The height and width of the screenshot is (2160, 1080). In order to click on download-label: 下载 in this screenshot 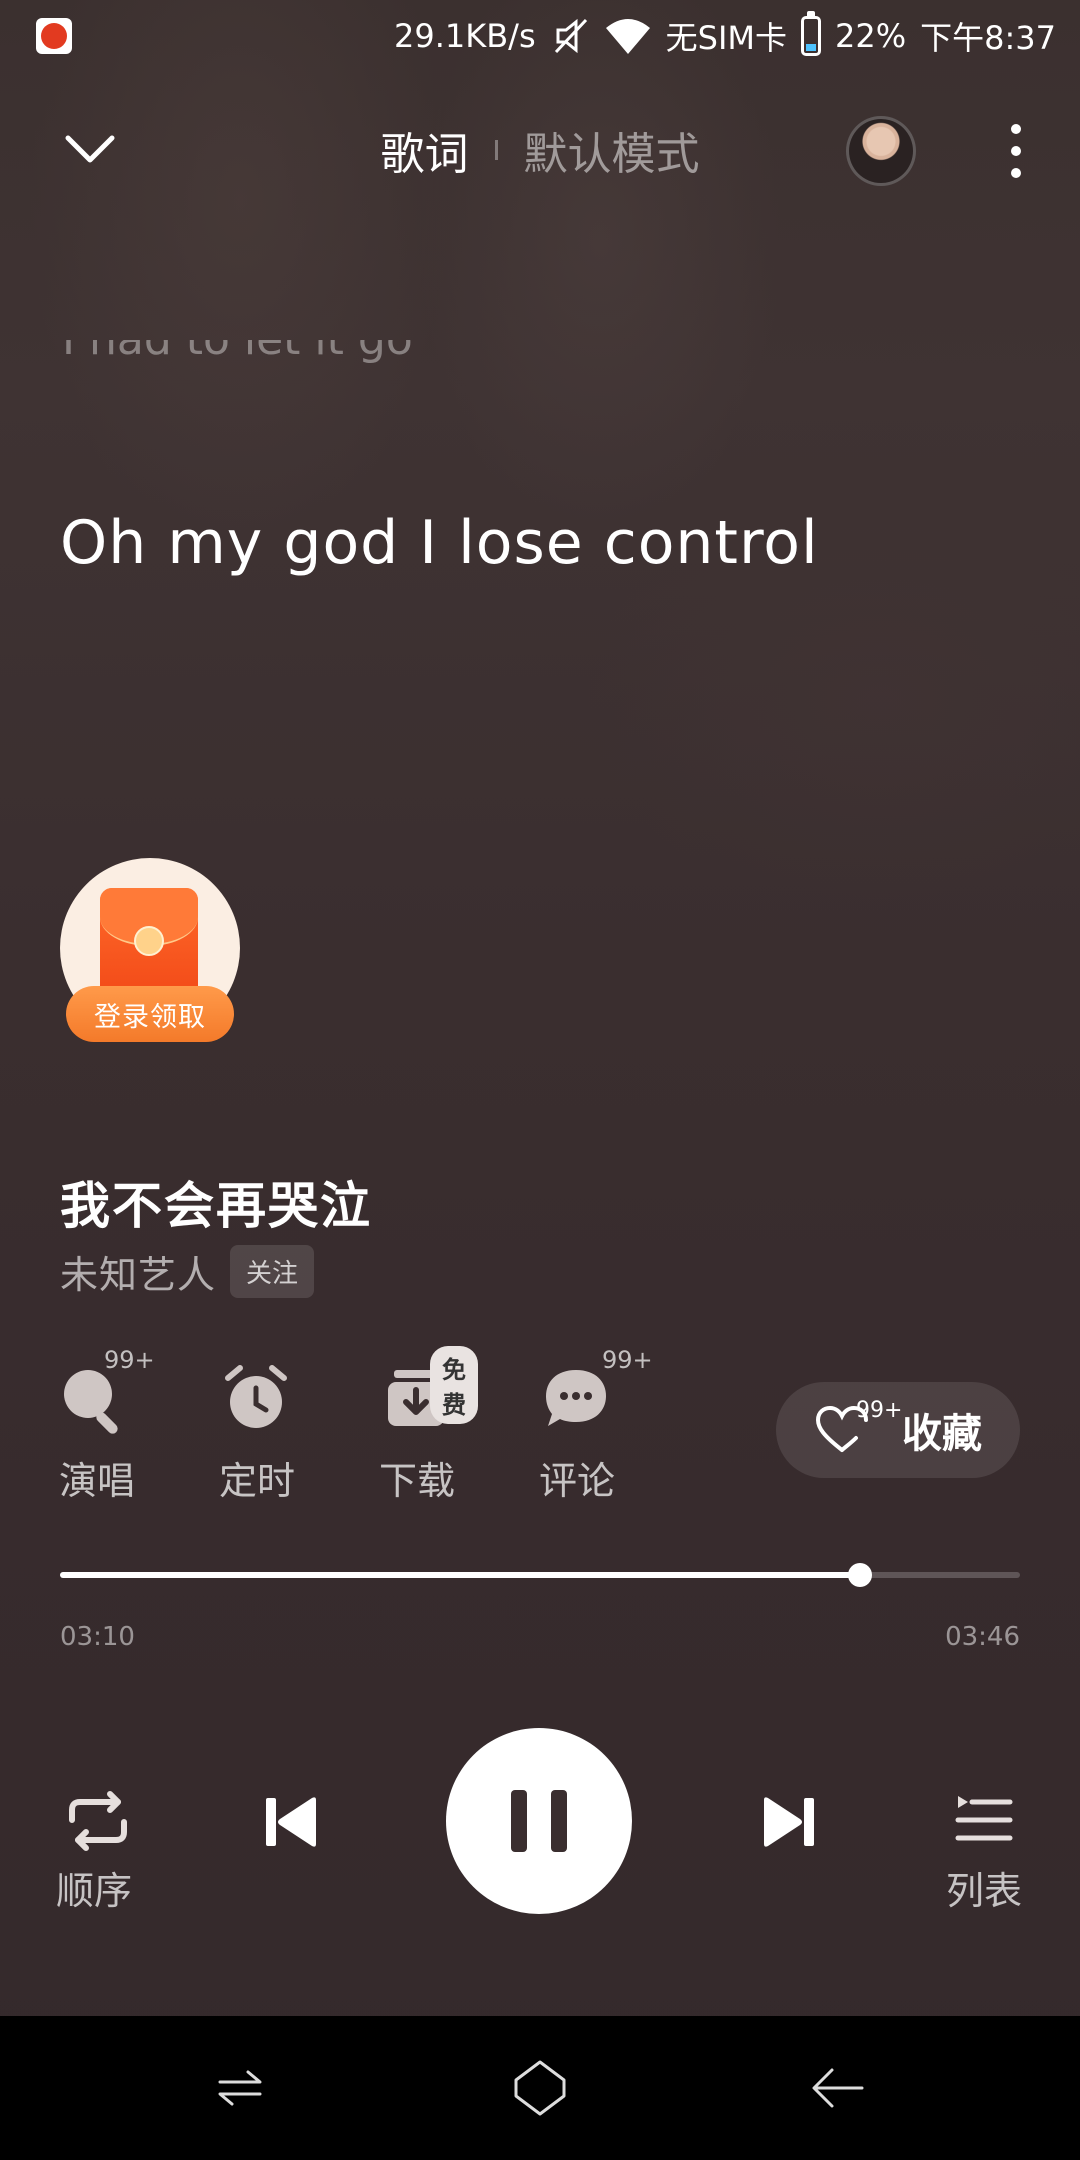, I will do `click(416, 1481)`.